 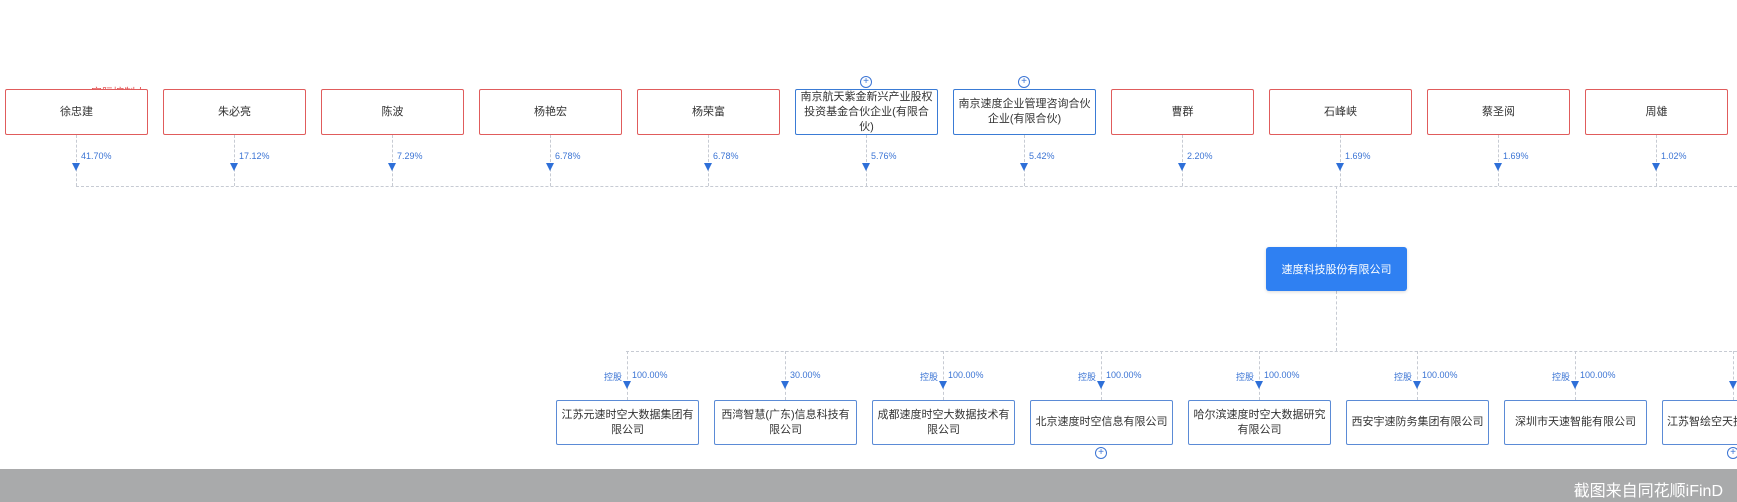 I want to click on subsidiary-node: 西安宇速防务集团有限公司, so click(x=1417, y=422).